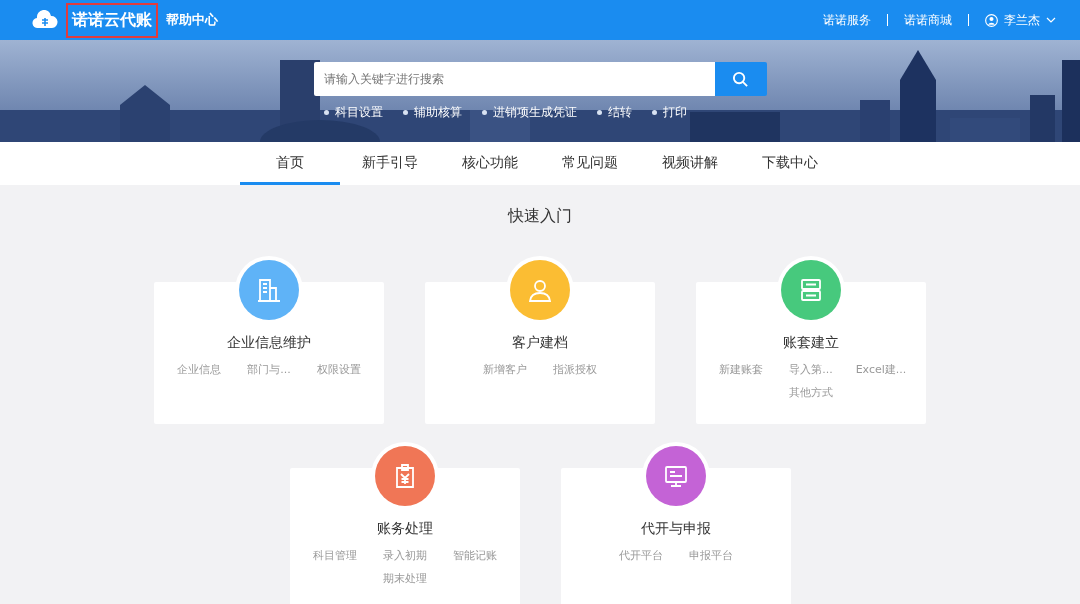 The image size is (1080, 604). What do you see at coordinates (192, 20) in the screenshot?
I see `help-center-title: 帮助中心` at bounding box center [192, 20].